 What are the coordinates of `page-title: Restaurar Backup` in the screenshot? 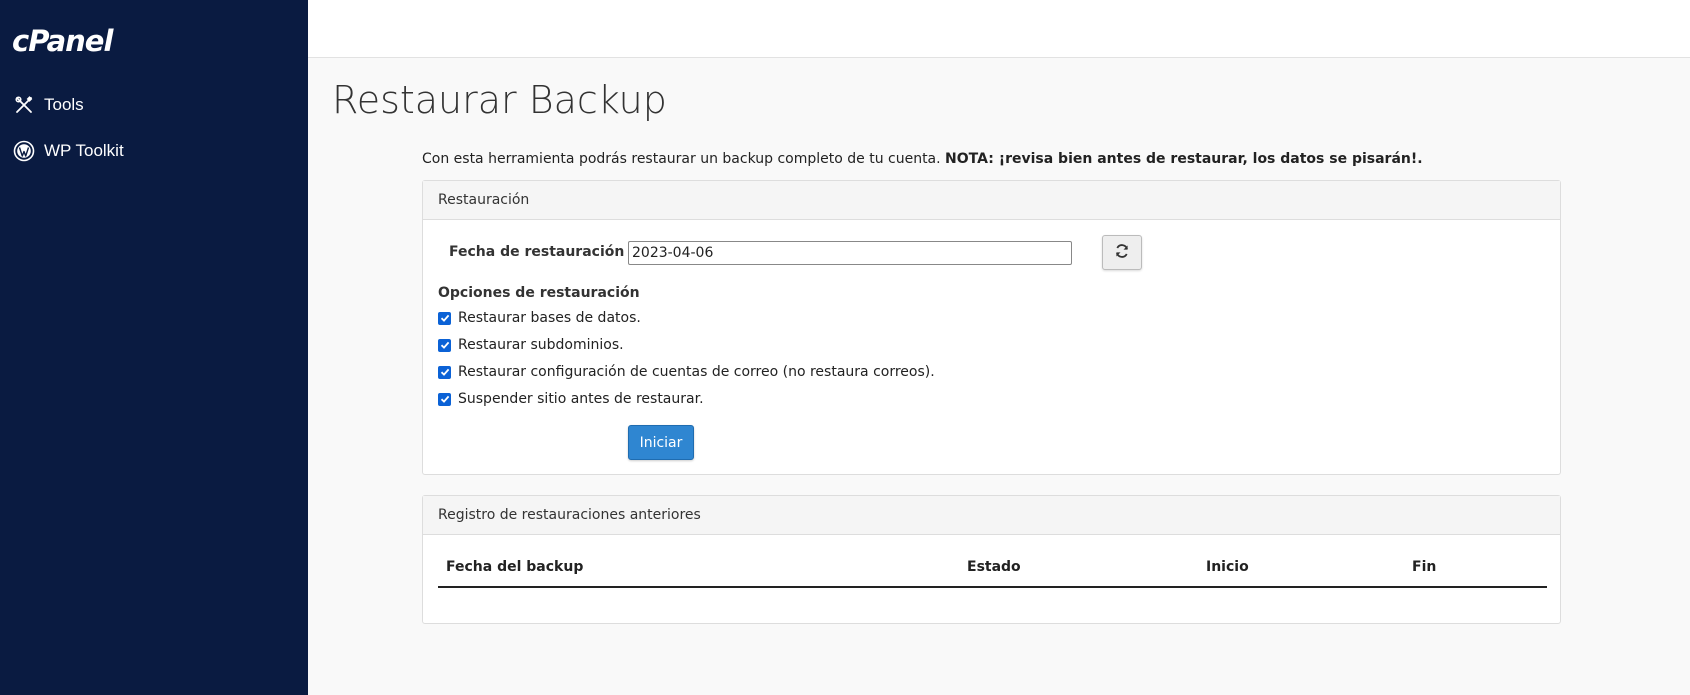 It's located at (499, 100).